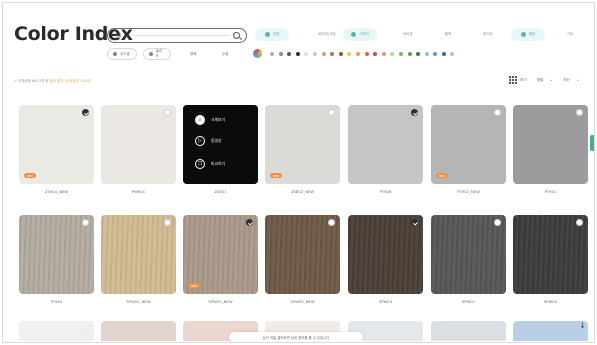  Describe the element at coordinates (218, 163) in the screenshot. I see `menu-item-label: 비교하기` at that location.